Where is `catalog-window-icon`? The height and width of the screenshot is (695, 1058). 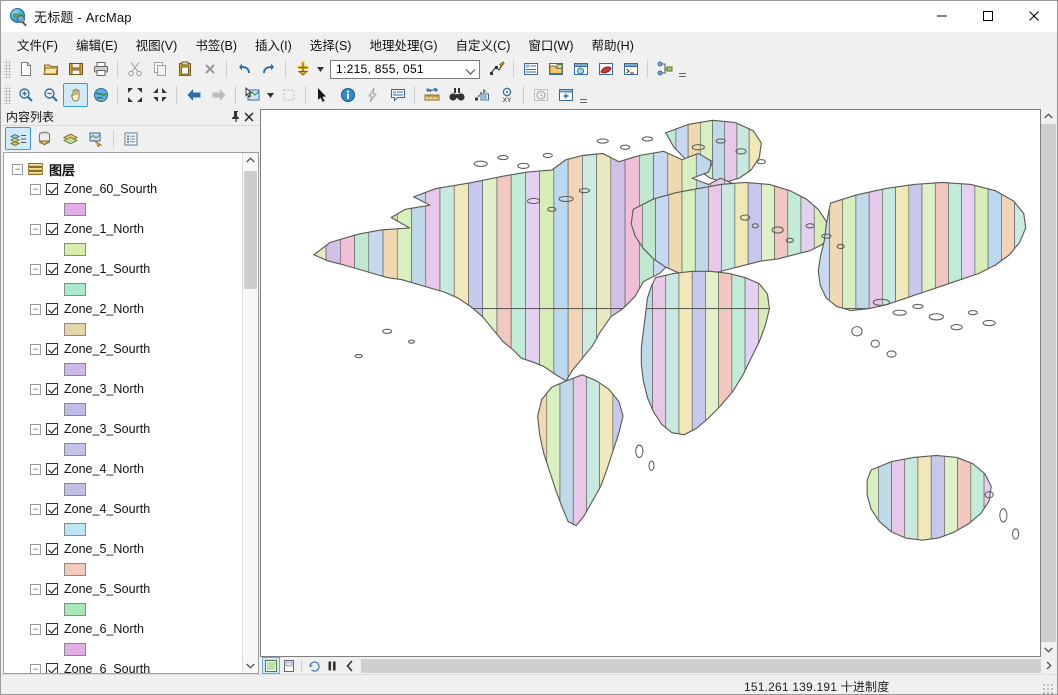 catalog-window-icon is located at coordinates (555, 69).